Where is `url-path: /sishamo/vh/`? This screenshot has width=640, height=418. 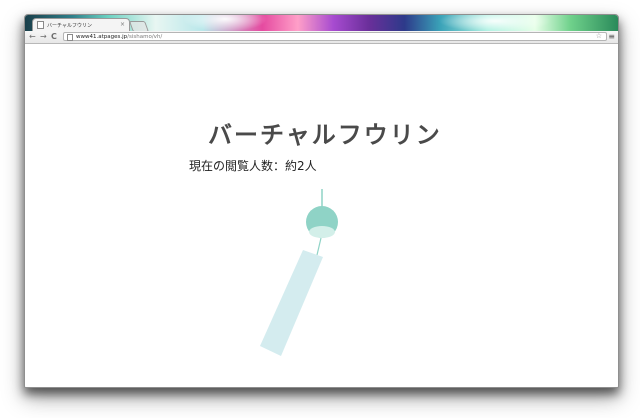 url-path: /sishamo/vh/ is located at coordinates (145, 37).